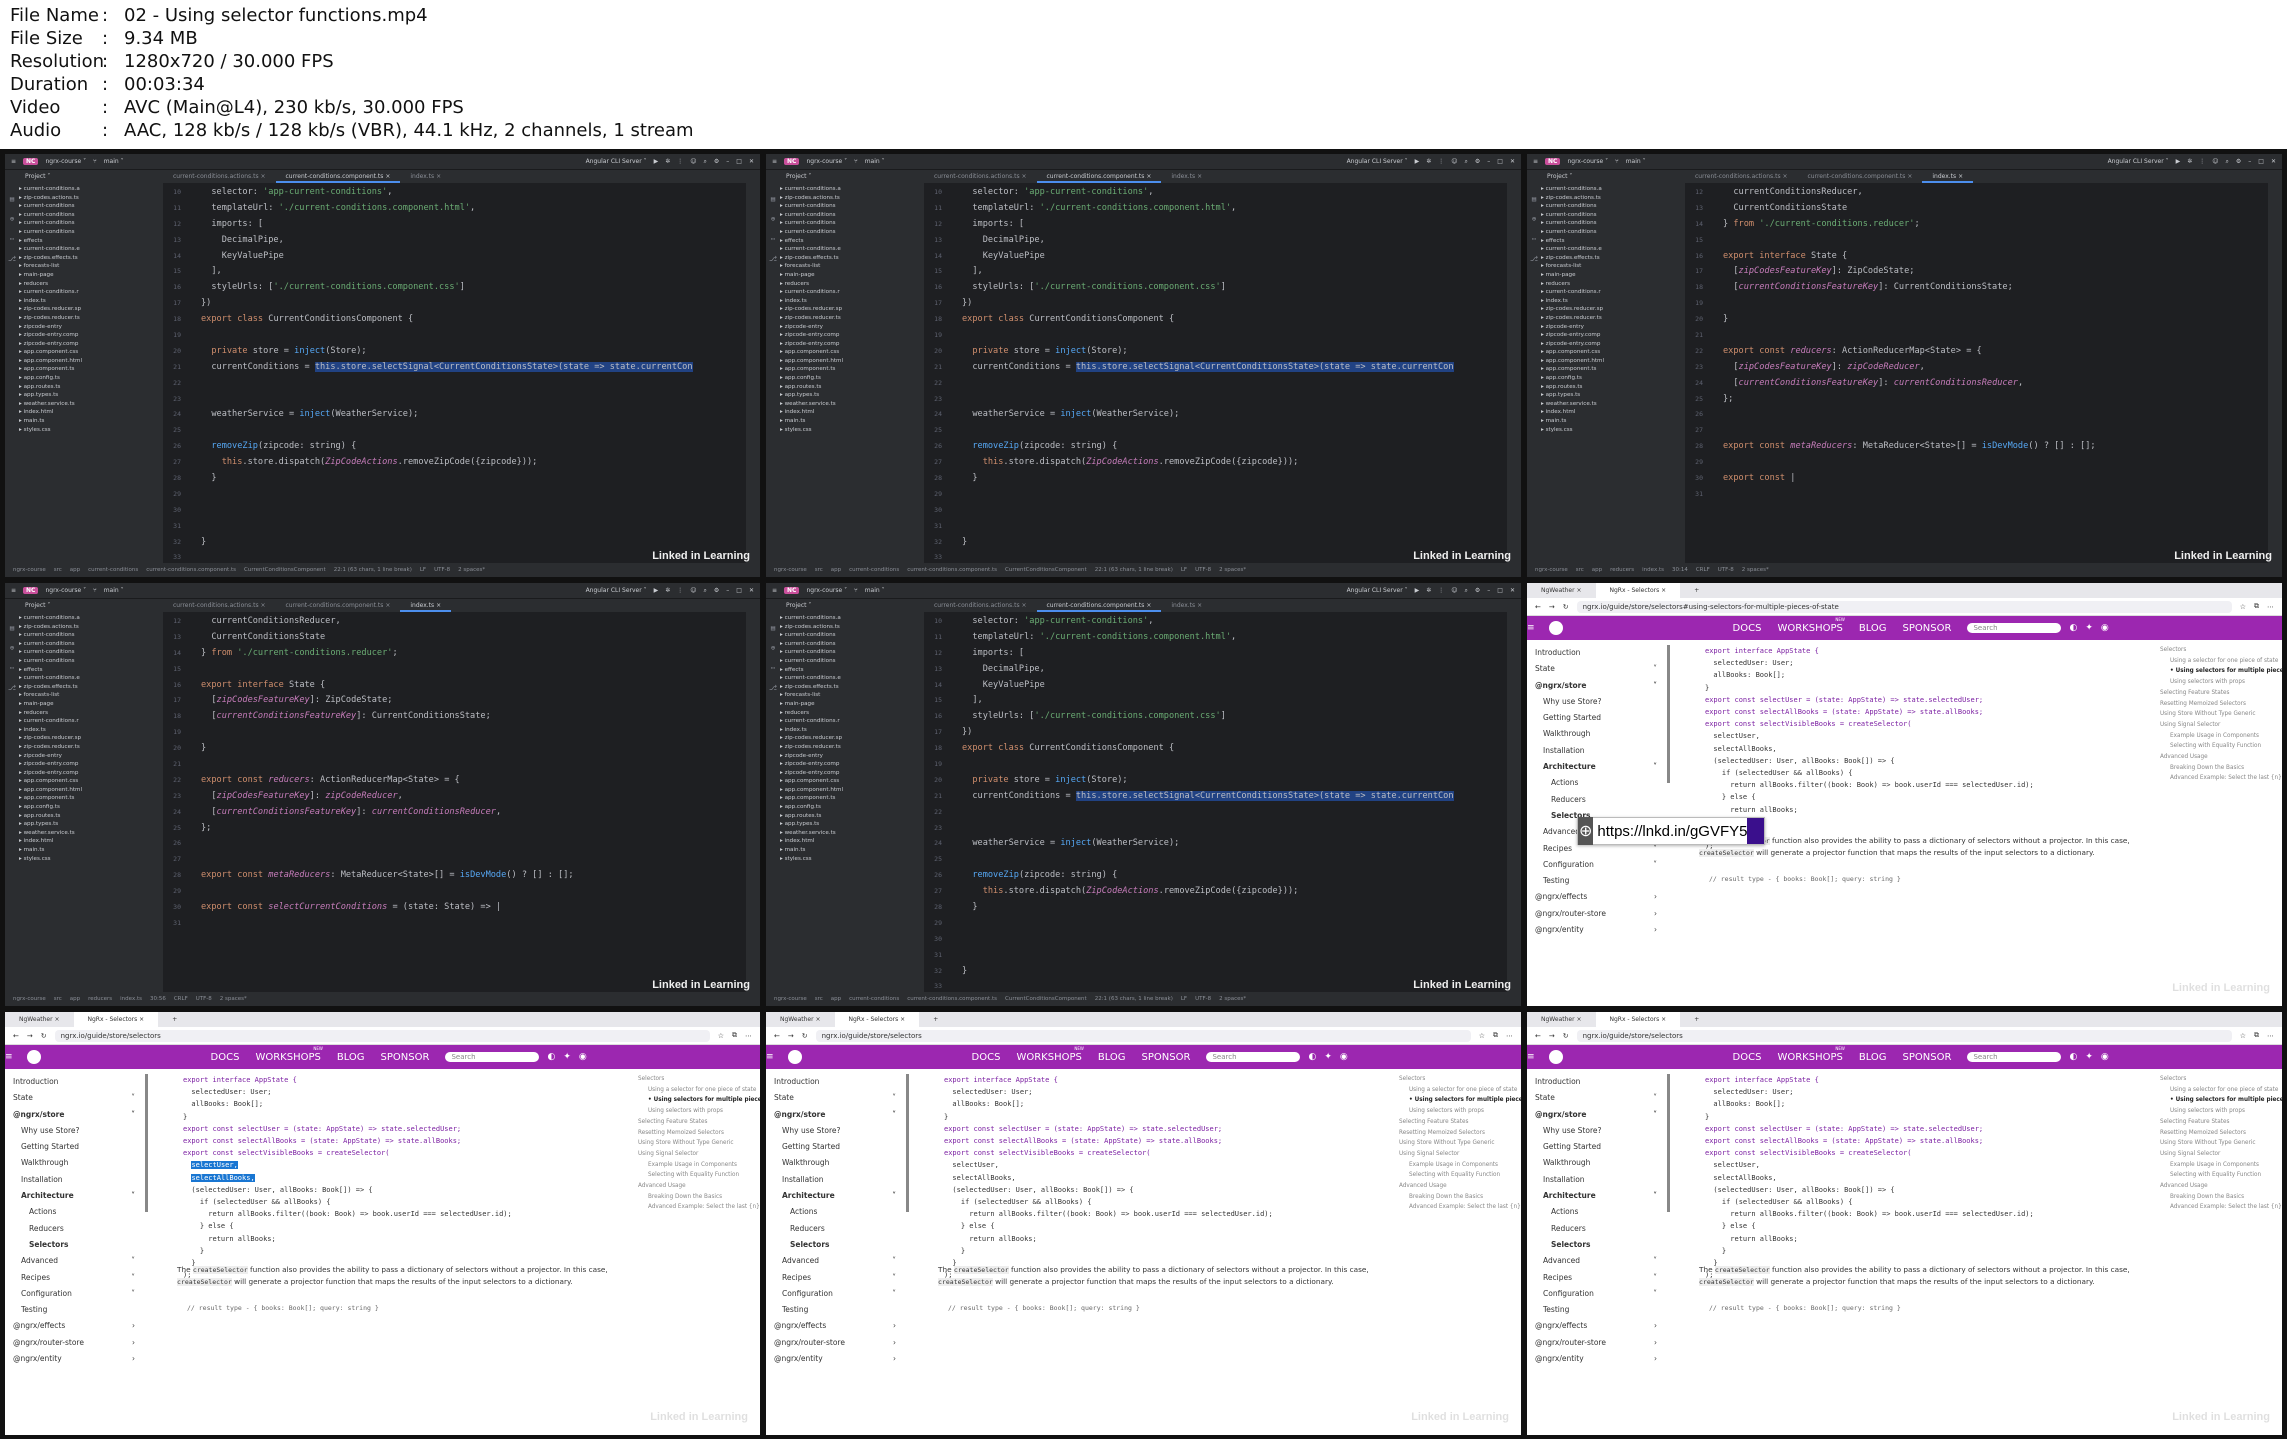 Image resolution: width=2287 pixels, height=1439 pixels. Describe the element at coordinates (2221, 1133) in the screenshot. I see `toc-item: Resetting Memoized Selectors` at that location.